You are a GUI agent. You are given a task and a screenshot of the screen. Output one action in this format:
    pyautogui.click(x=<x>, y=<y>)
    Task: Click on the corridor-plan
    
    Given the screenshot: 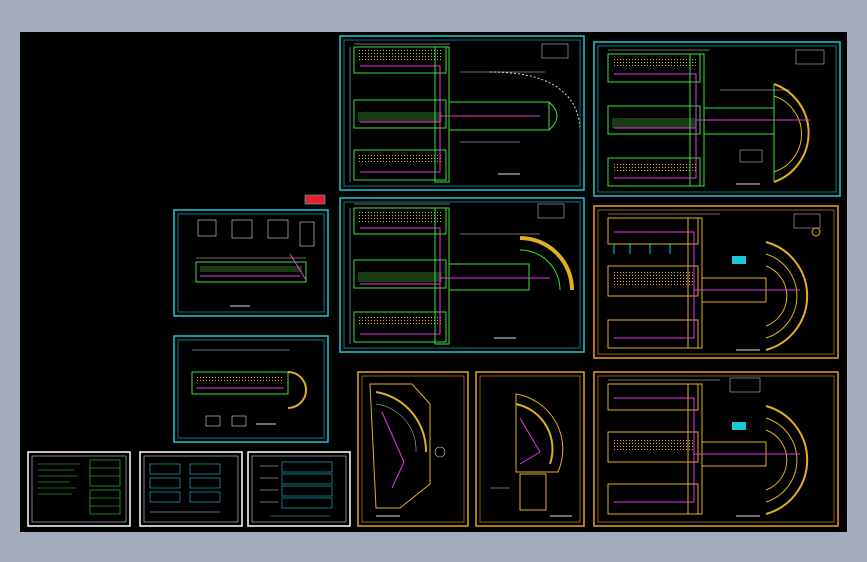 What is the action you would take?
    pyautogui.click(x=249, y=388)
    